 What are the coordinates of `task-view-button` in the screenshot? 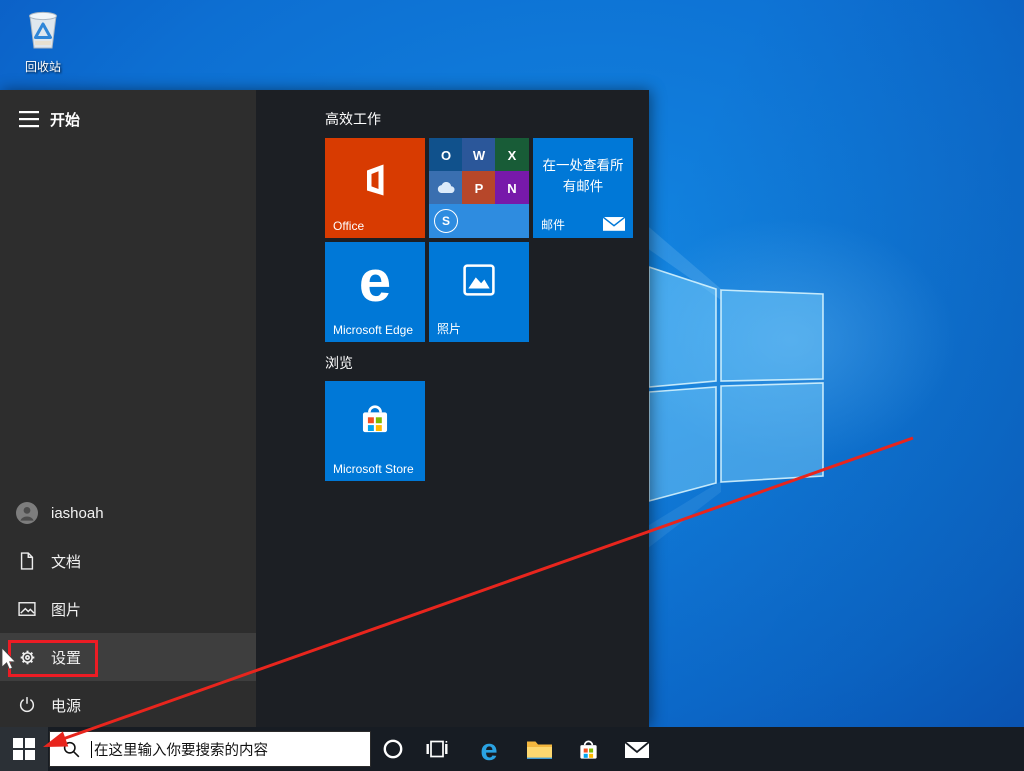 It's located at (437, 749).